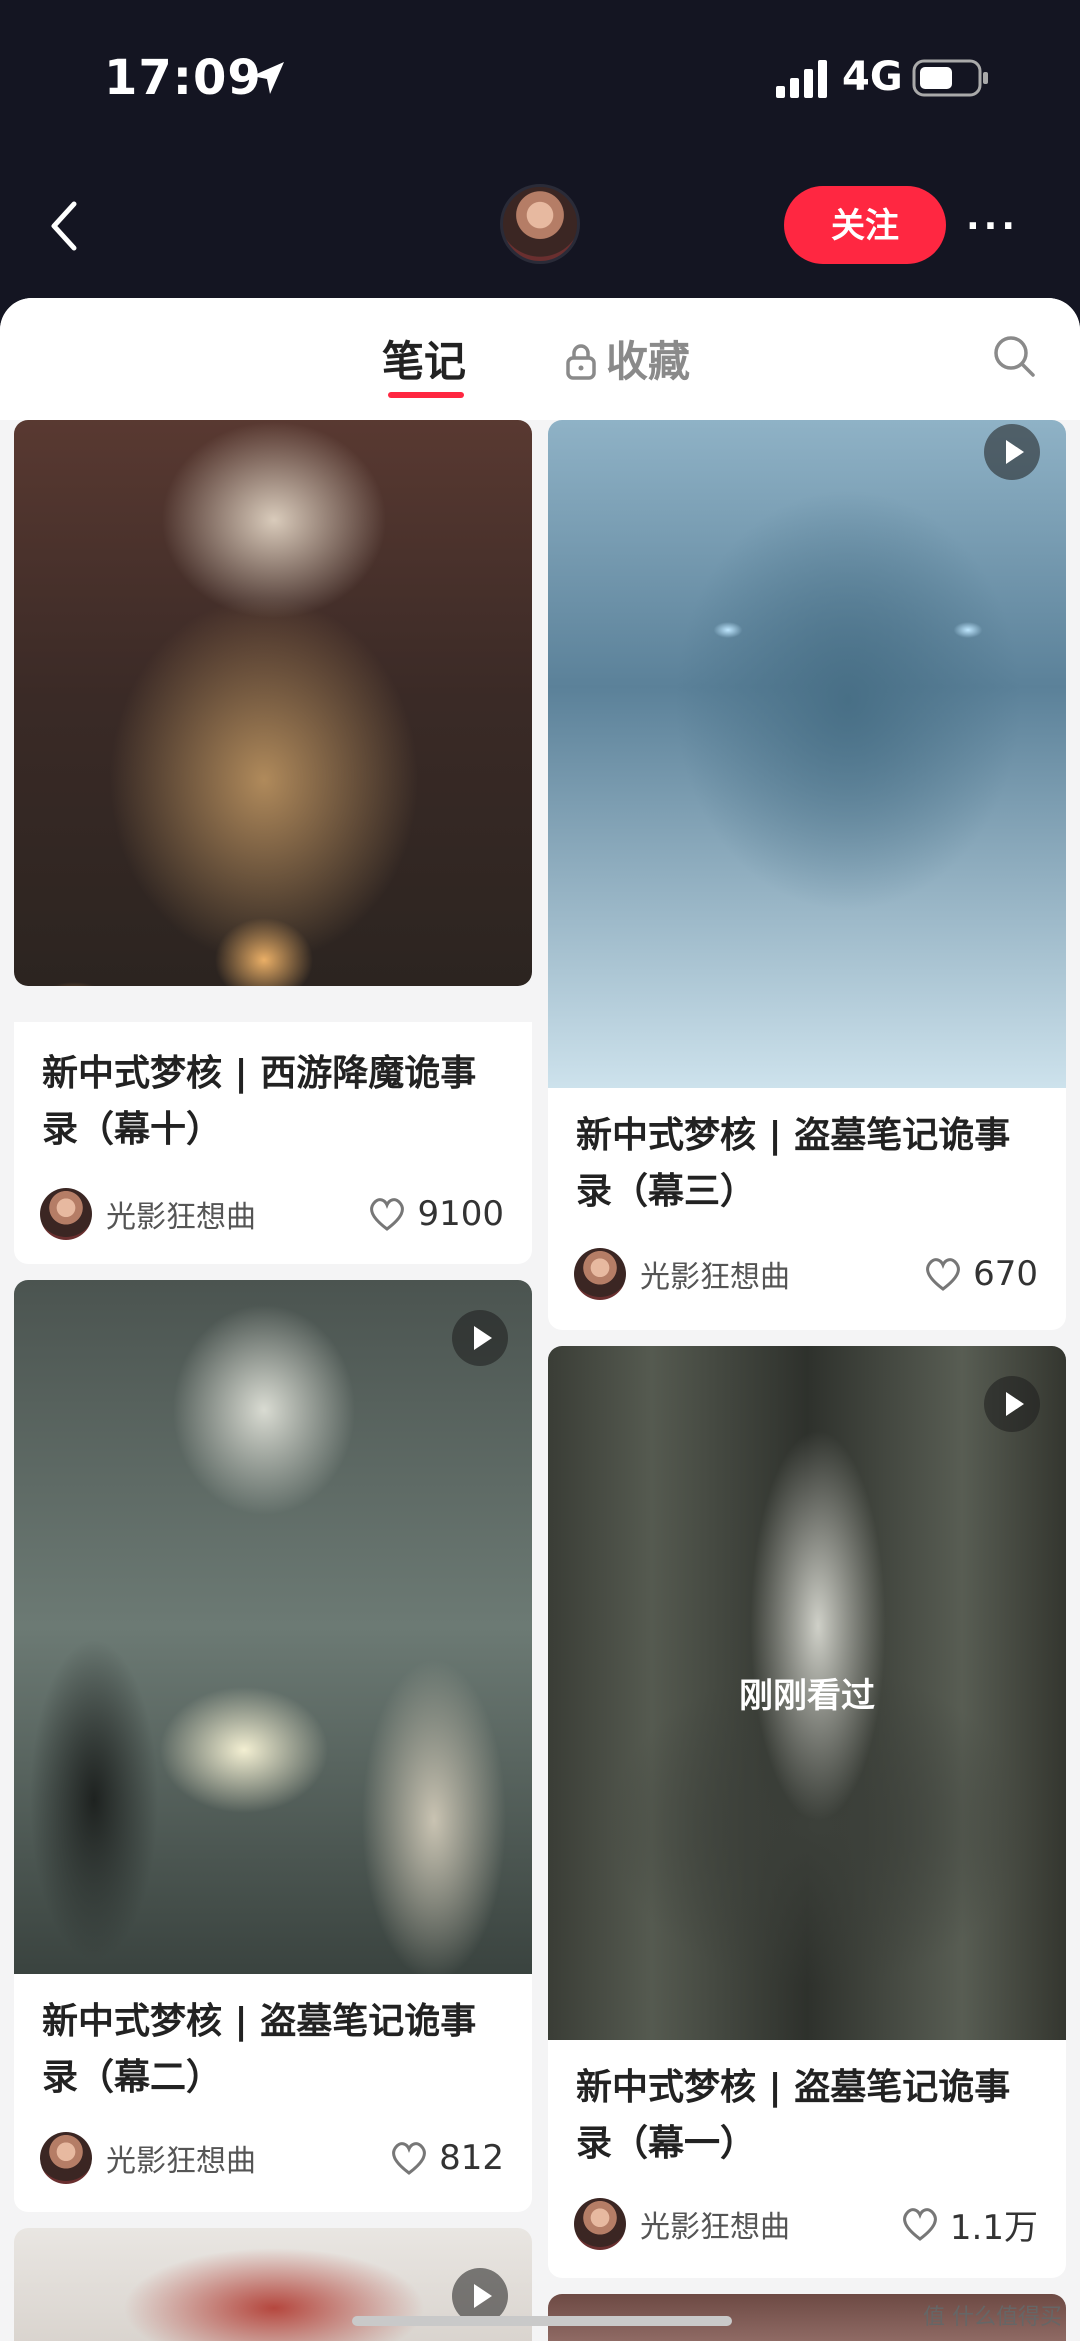 The image size is (1080, 2341). I want to click on note-card-info: 新中式梦核 | 西游降魔诡事录（幕十） 光影狂想曲 9100, so click(273, 1143).